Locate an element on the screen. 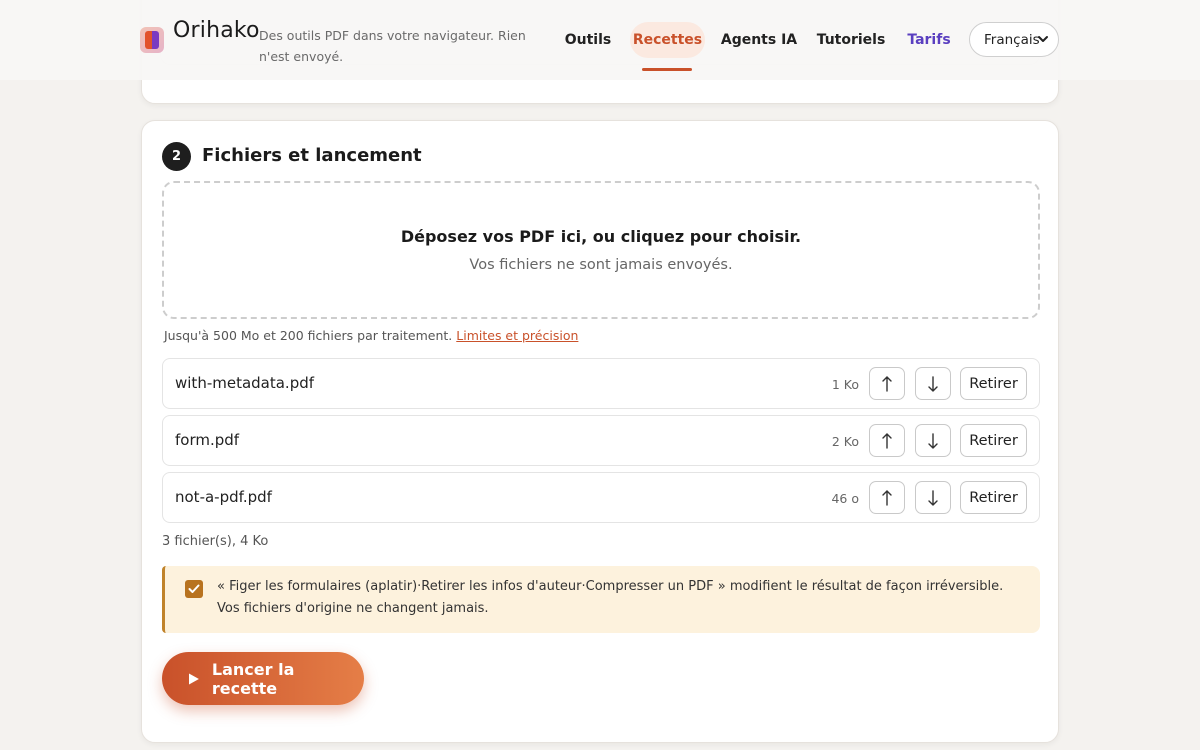 The image size is (1200, 750). run-recipe-button: Lancer la recette is located at coordinates (263, 678).